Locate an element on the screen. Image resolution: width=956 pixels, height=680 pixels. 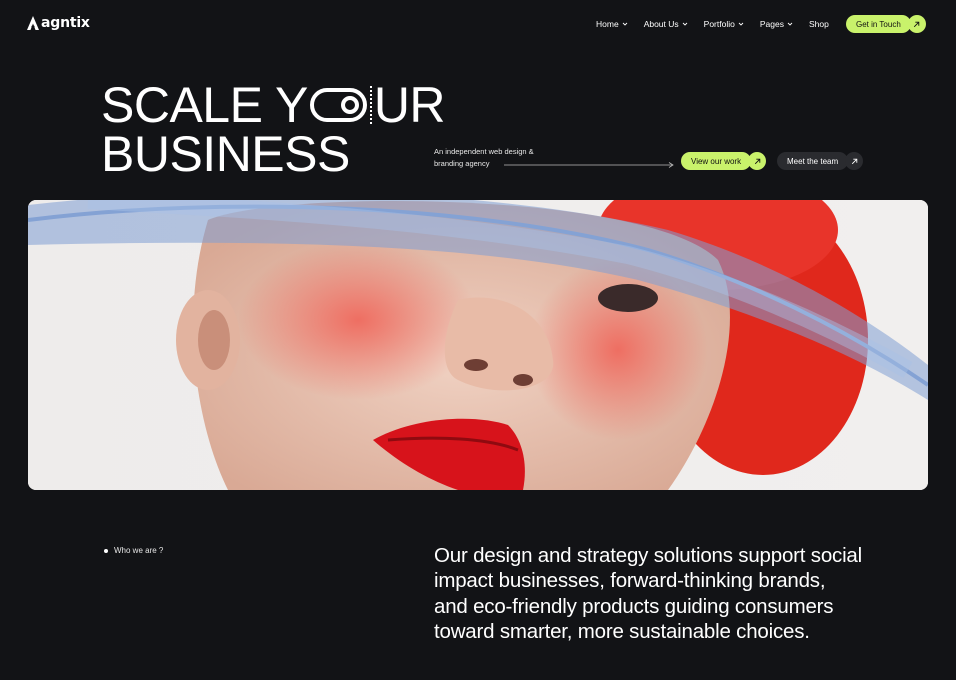
nav-item-about-us: About Us is located at coordinates (666, 24).